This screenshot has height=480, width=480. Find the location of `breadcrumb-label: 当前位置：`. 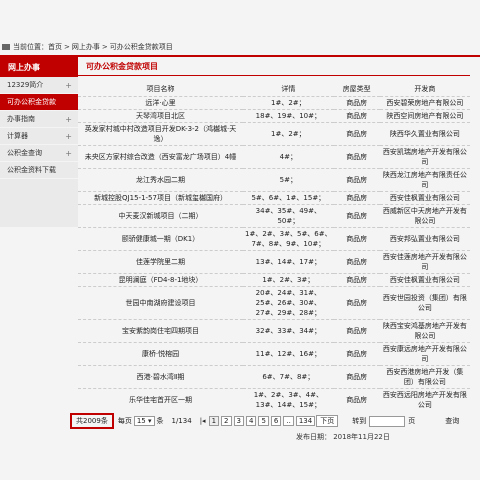

breadcrumb-label: 当前位置： is located at coordinates (30, 47).